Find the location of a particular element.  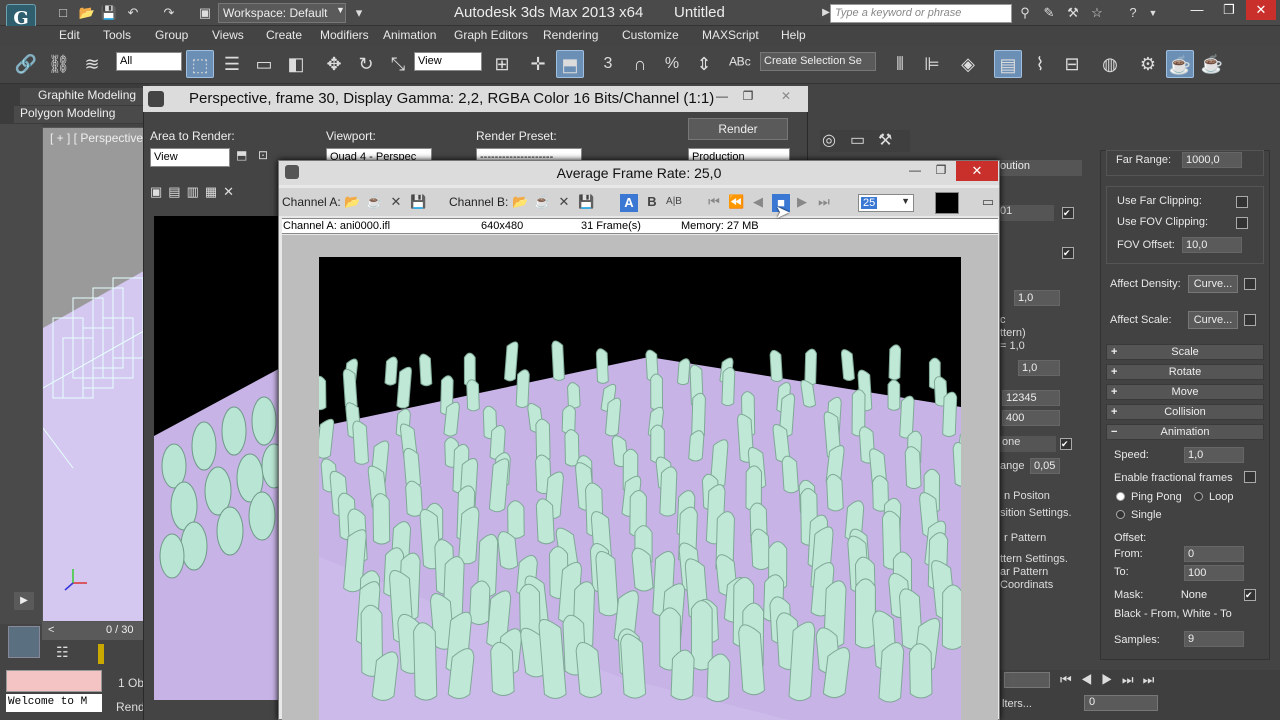

undo-icon: ↶ is located at coordinates (133, 13).